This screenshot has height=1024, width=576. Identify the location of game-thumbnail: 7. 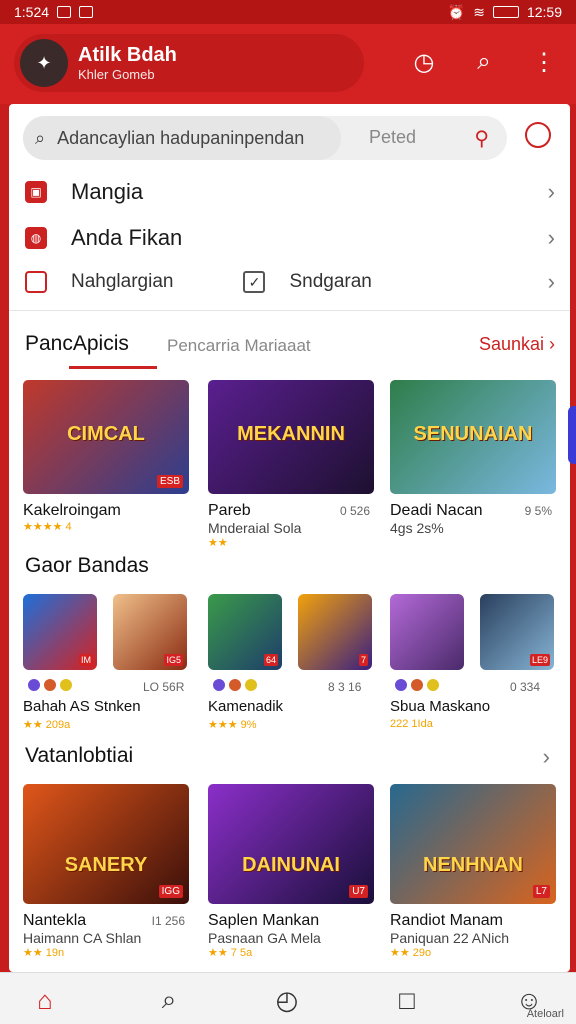
(335, 632).